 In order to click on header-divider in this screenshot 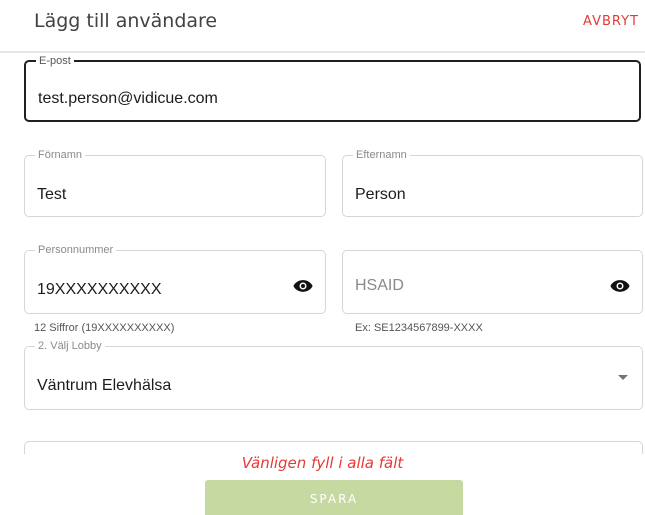, I will do `click(322, 52)`.